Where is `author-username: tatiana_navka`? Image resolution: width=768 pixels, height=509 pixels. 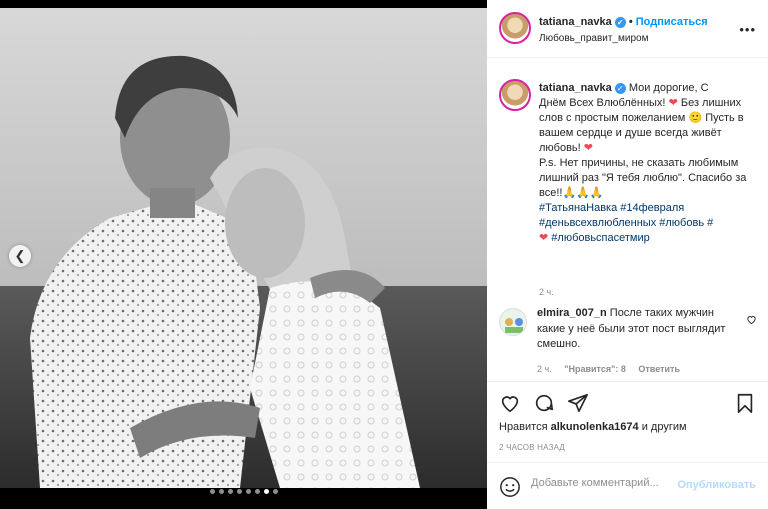
author-username: tatiana_navka is located at coordinates (575, 22).